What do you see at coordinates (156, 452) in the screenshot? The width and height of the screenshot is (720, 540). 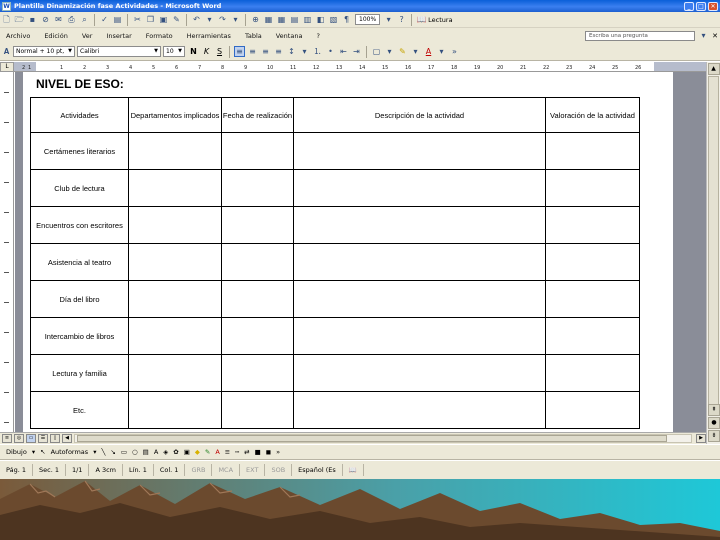 I see `wordart-icon: A` at bounding box center [156, 452].